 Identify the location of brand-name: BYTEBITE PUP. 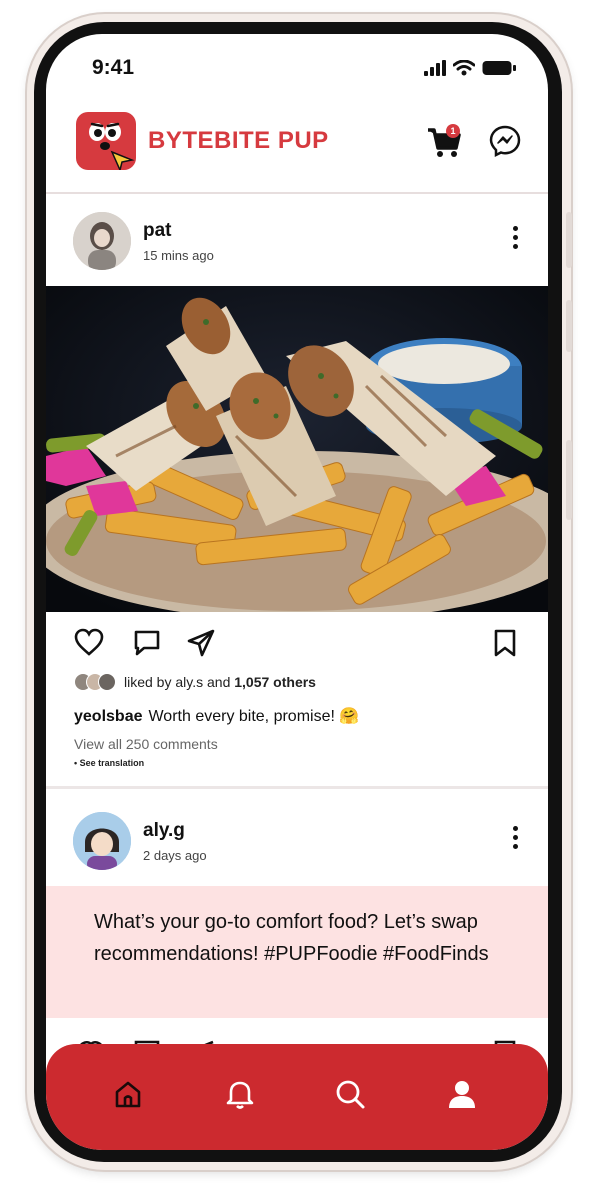
(238, 140).